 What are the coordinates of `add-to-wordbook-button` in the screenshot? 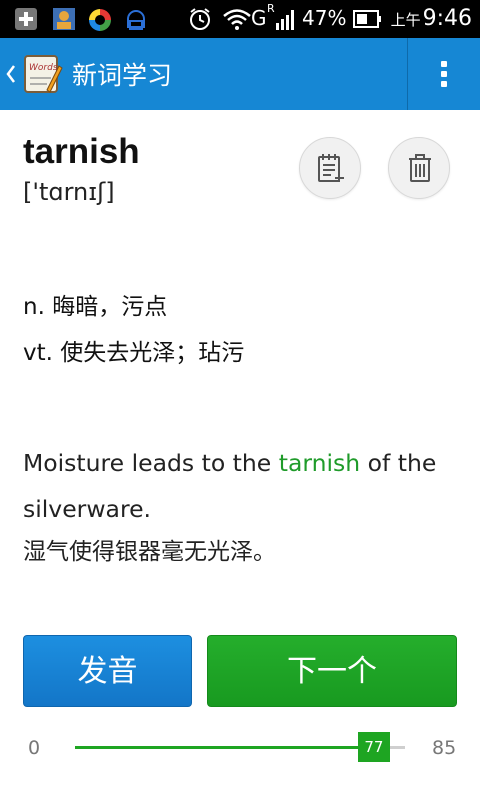 It's located at (330, 168).